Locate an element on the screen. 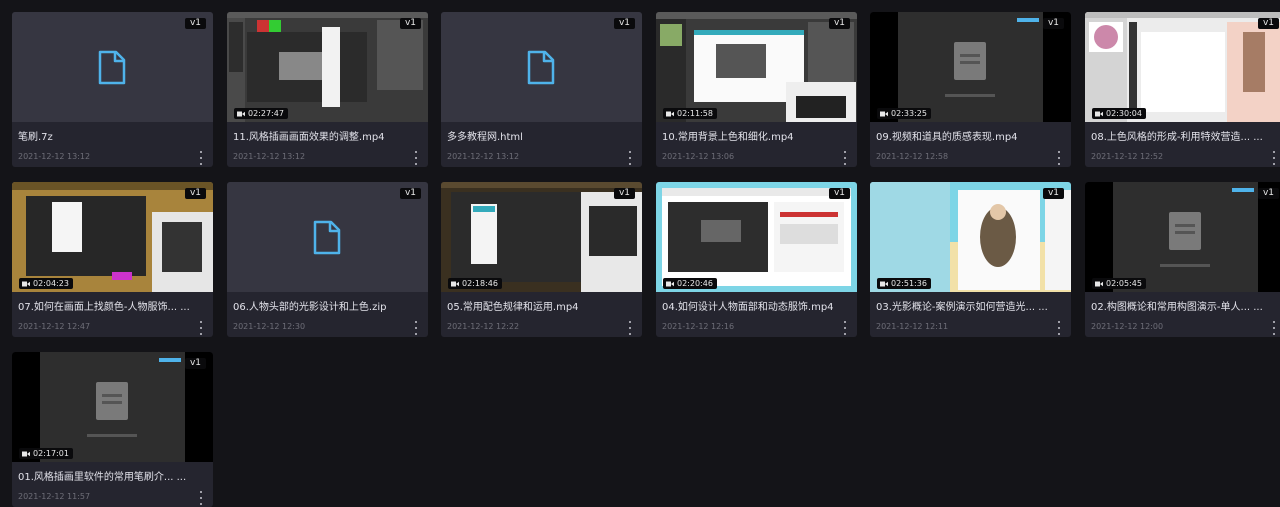 The image size is (1280, 507). file-name: 05.常用配色规律和运用.mp4 is located at coordinates (536, 307).